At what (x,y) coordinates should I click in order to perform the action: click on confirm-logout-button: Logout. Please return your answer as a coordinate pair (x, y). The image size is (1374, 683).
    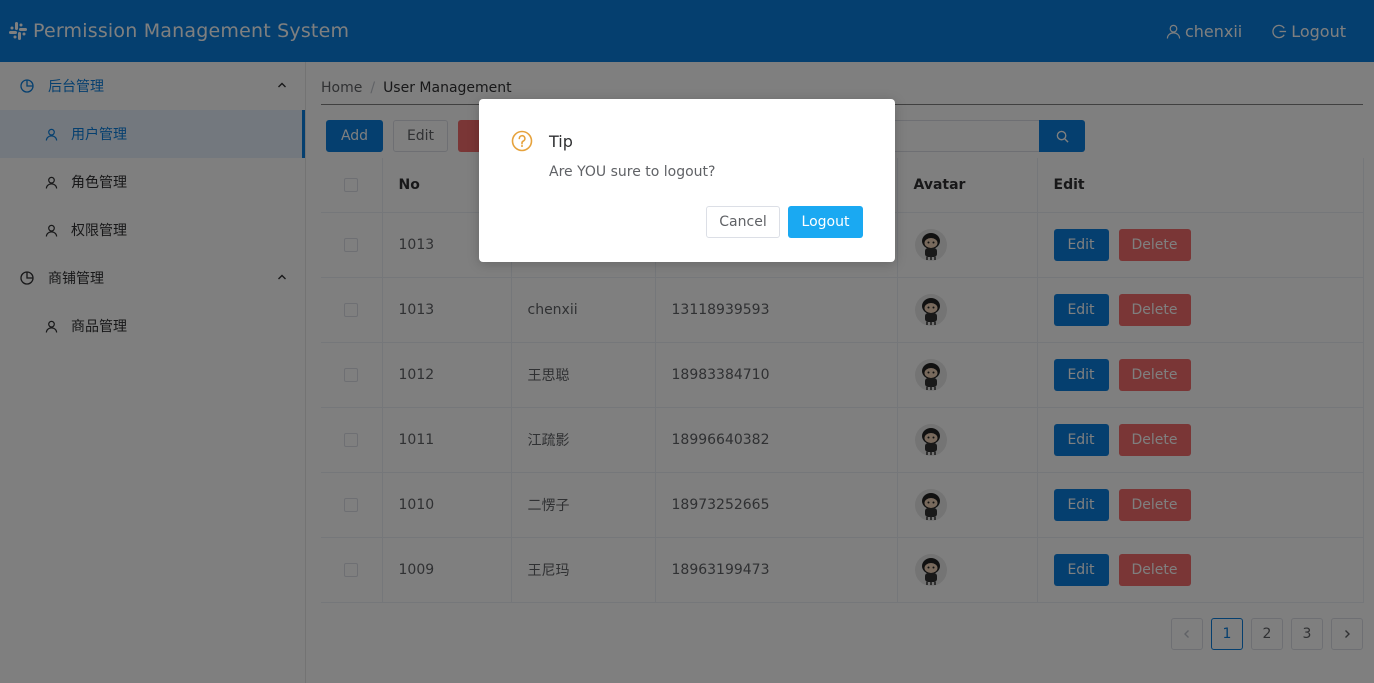
    Looking at the image, I should click on (825, 222).